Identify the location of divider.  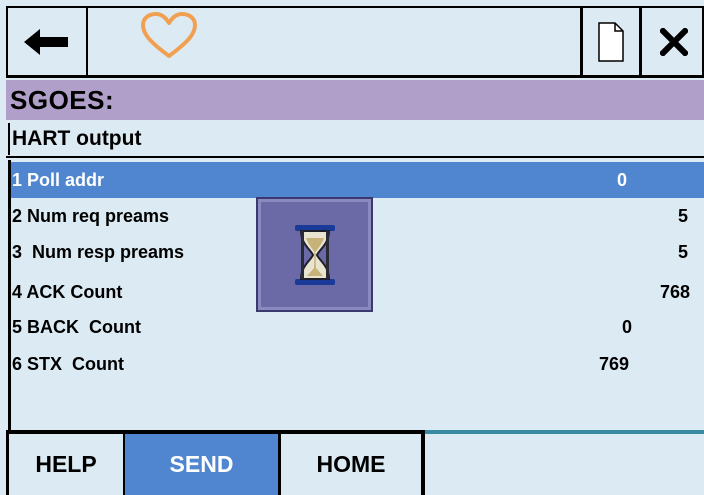
(355, 157).